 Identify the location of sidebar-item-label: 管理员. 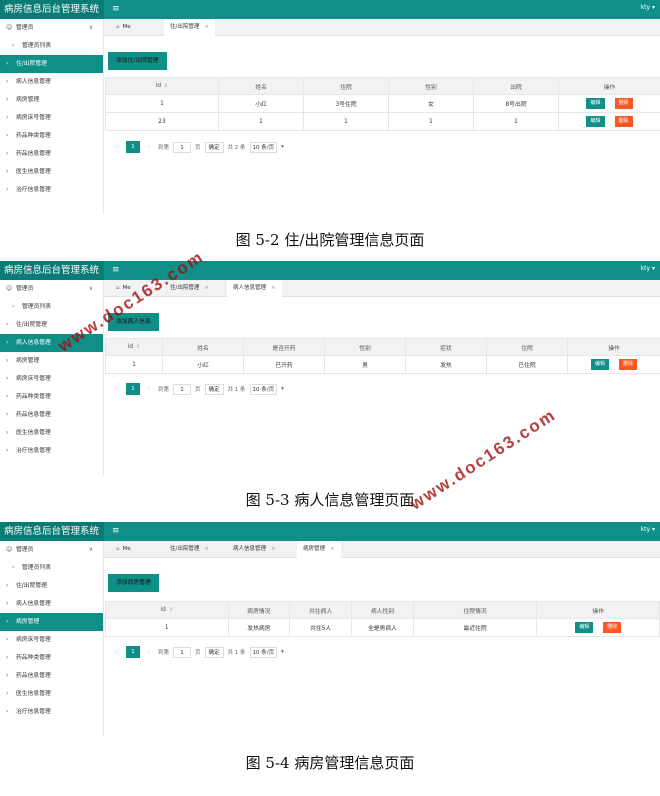
(25, 550).